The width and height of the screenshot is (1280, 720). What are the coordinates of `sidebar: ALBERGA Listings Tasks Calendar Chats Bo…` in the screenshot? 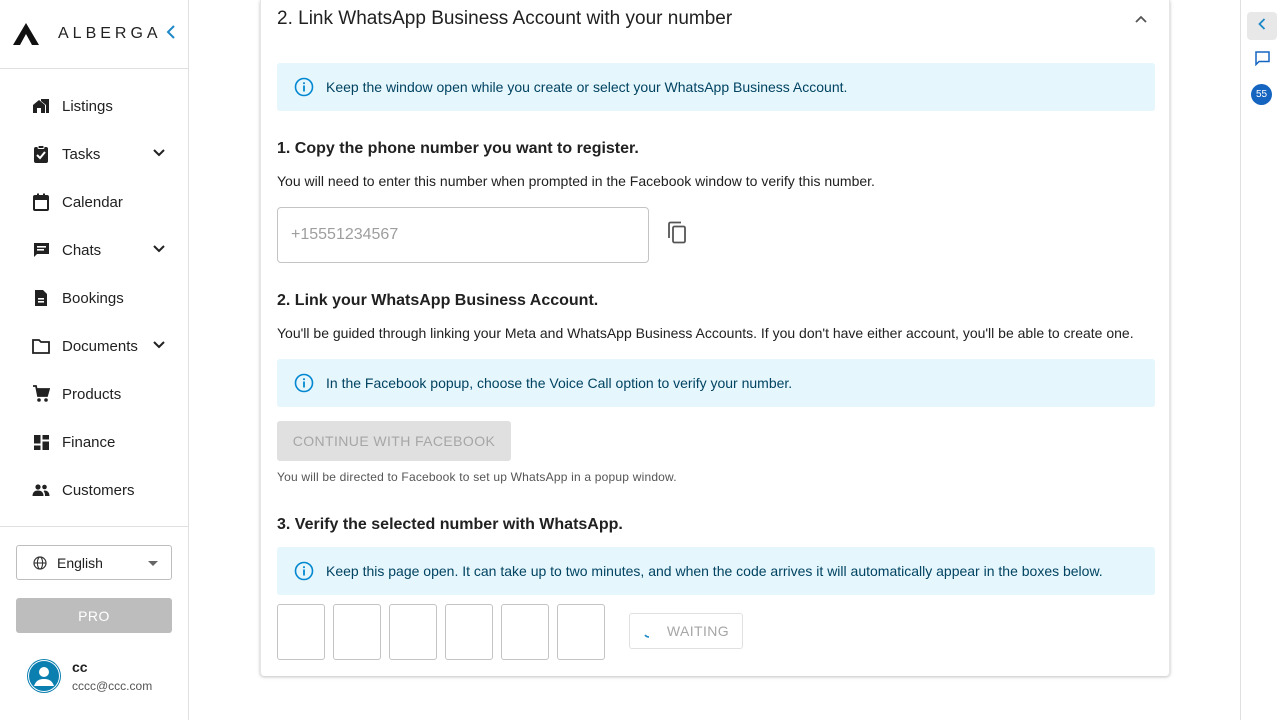 It's located at (94, 360).